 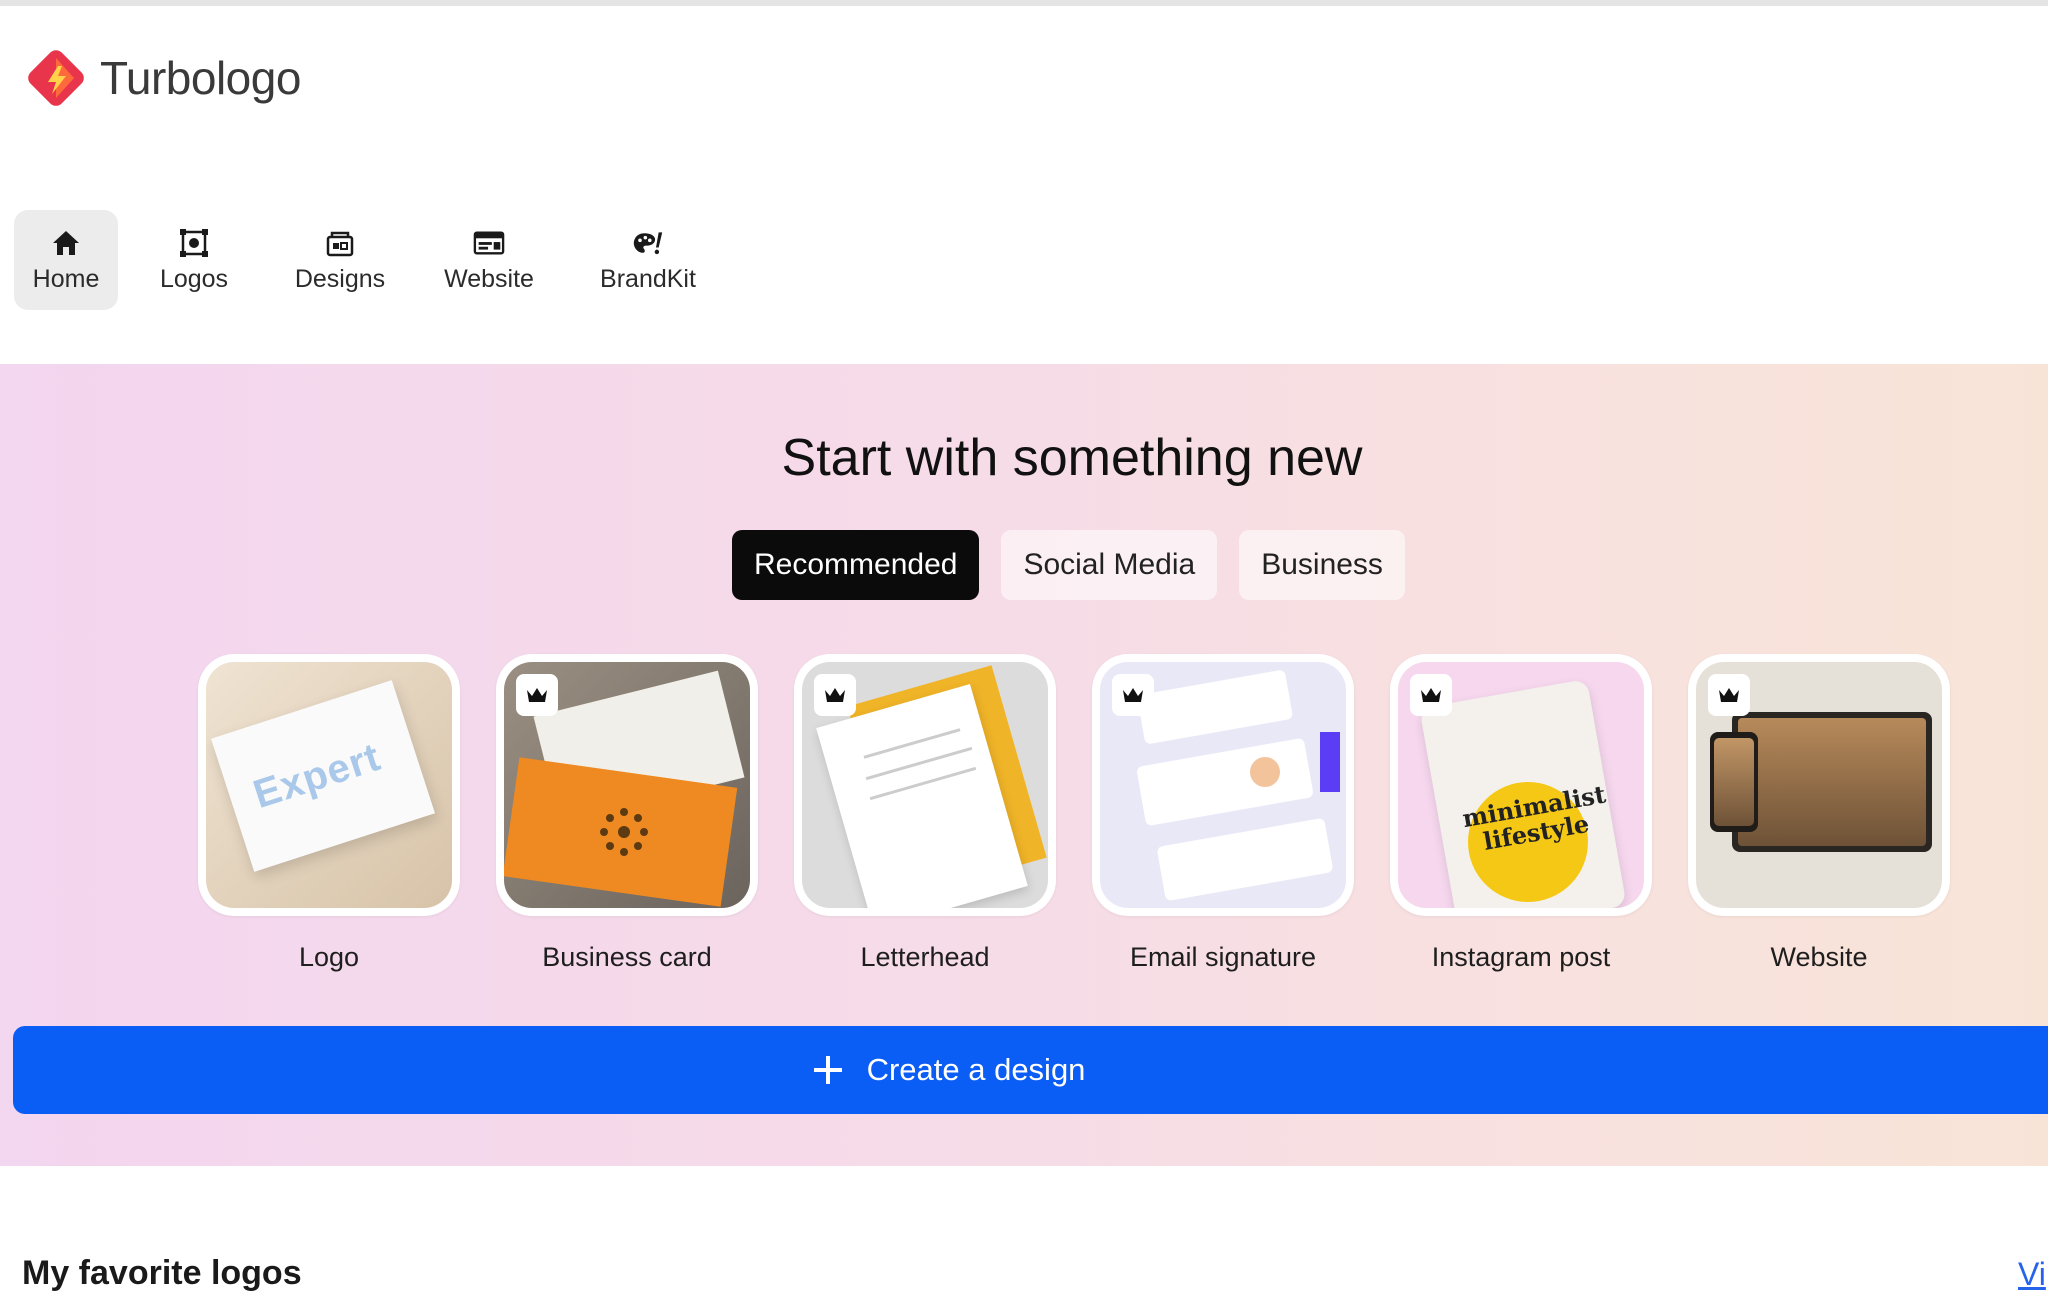 What do you see at coordinates (627, 957) in the screenshot?
I see `card-label: Business card` at bounding box center [627, 957].